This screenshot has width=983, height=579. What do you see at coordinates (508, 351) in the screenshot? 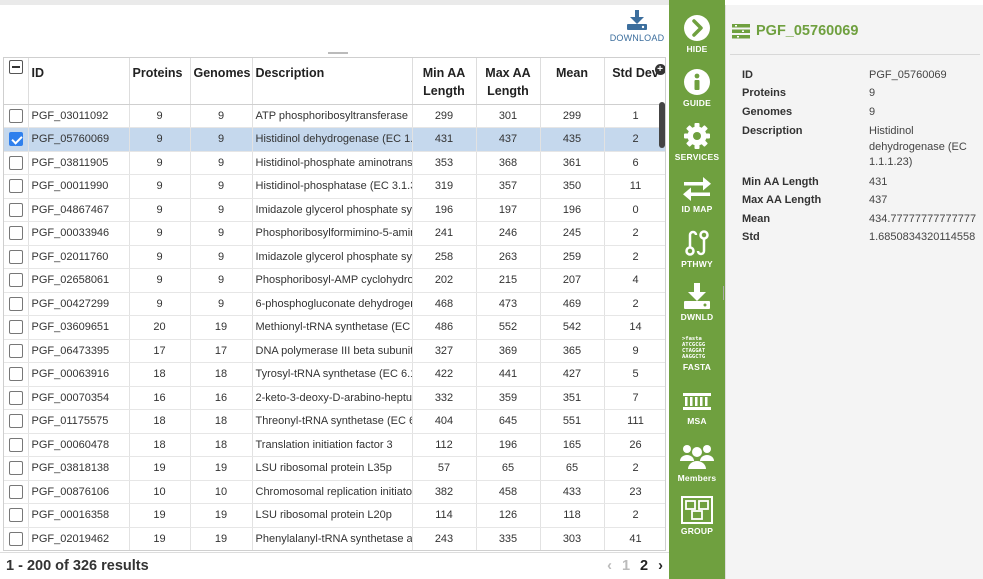
I see `cell-max: 369` at bounding box center [508, 351].